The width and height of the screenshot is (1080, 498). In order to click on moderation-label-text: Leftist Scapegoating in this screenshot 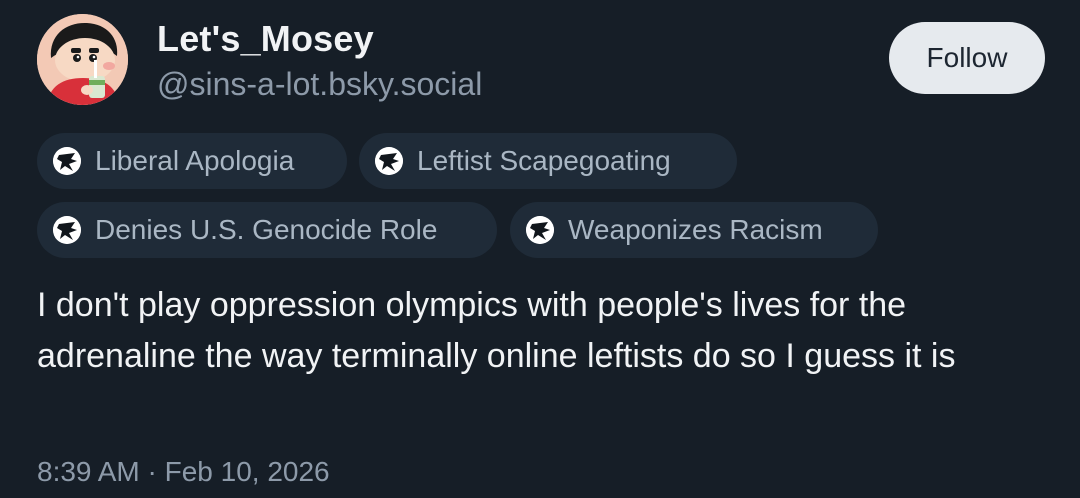, I will do `click(544, 160)`.